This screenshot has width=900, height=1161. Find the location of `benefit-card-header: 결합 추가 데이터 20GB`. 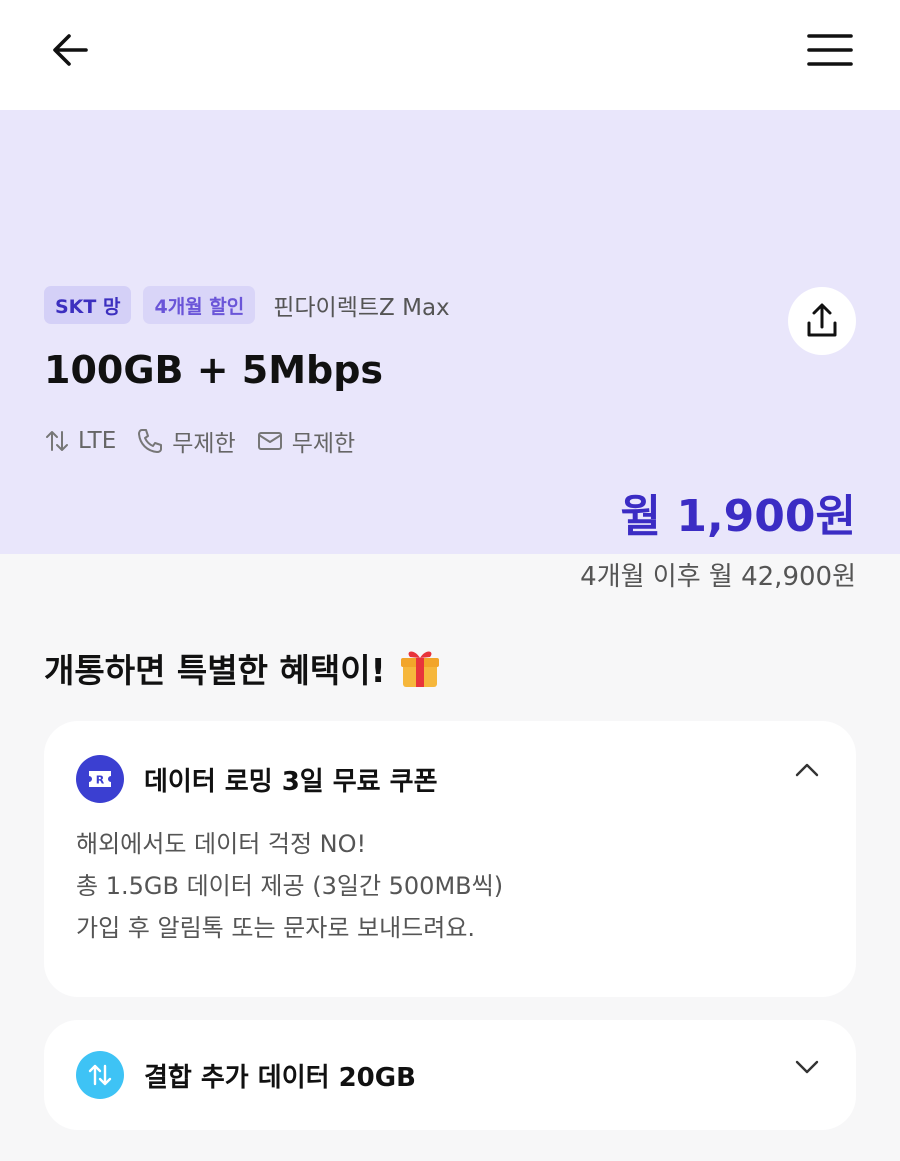

benefit-card-header: 결합 추가 데이터 20GB is located at coordinates (246, 1075).